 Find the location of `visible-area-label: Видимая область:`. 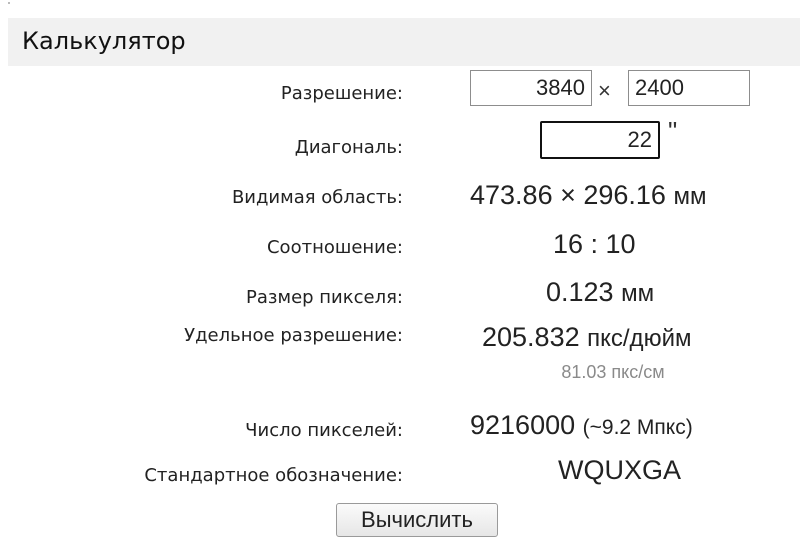

visible-area-label: Видимая область: is located at coordinates (317, 197).